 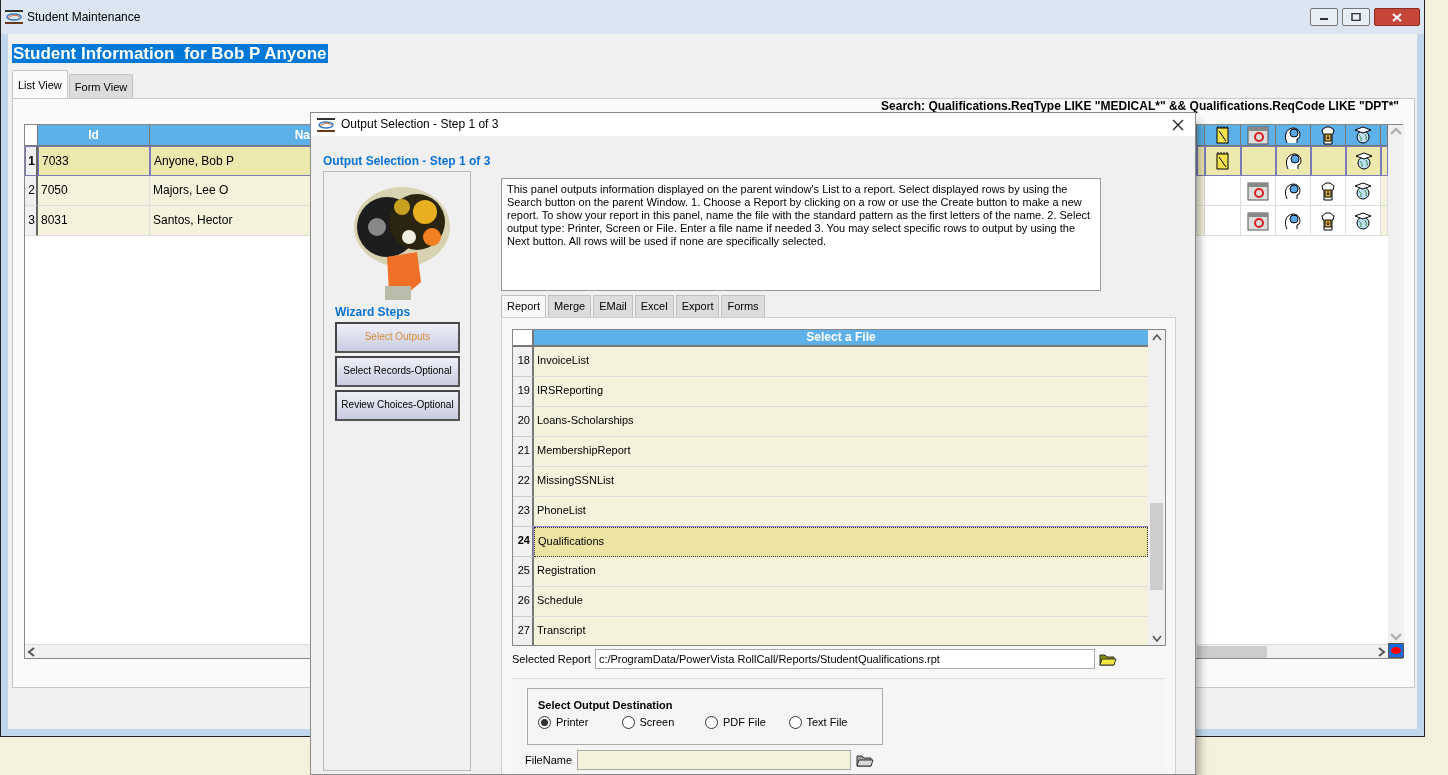 What do you see at coordinates (523, 361) in the screenshot?
I see `row-number: 18` at bounding box center [523, 361].